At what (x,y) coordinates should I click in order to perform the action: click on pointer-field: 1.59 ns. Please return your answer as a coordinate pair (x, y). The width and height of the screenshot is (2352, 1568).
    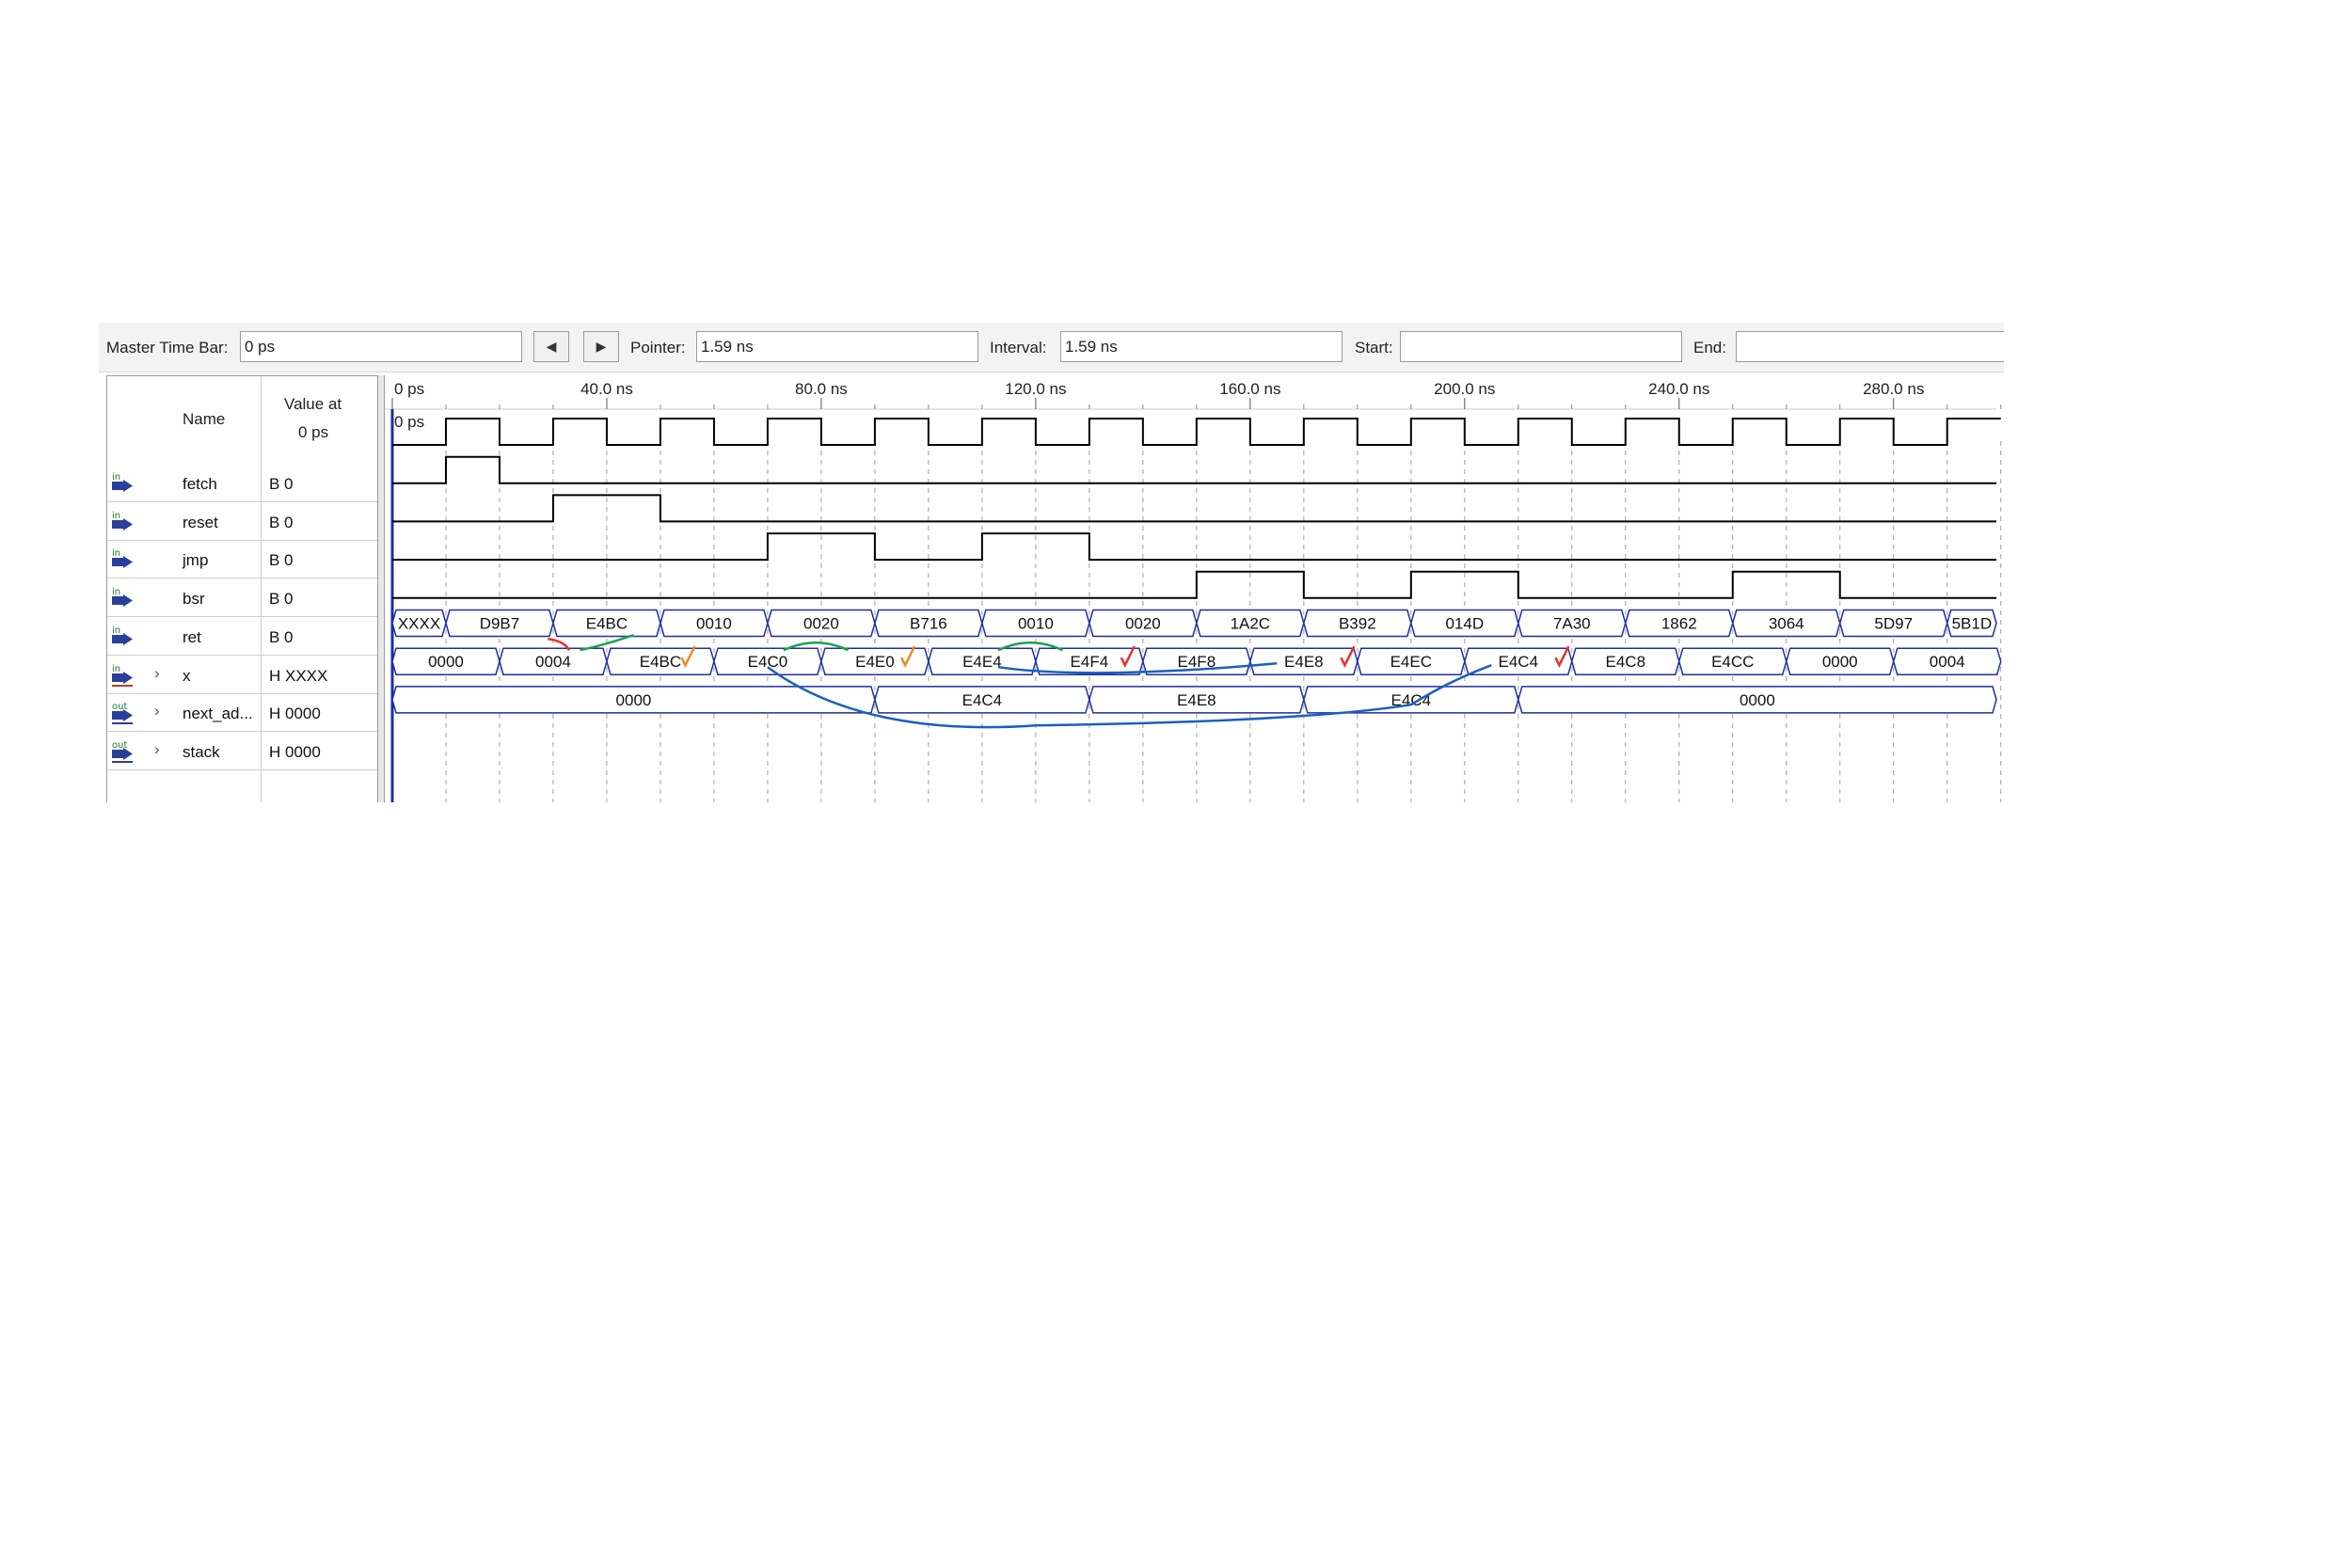
    Looking at the image, I should click on (837, 346).